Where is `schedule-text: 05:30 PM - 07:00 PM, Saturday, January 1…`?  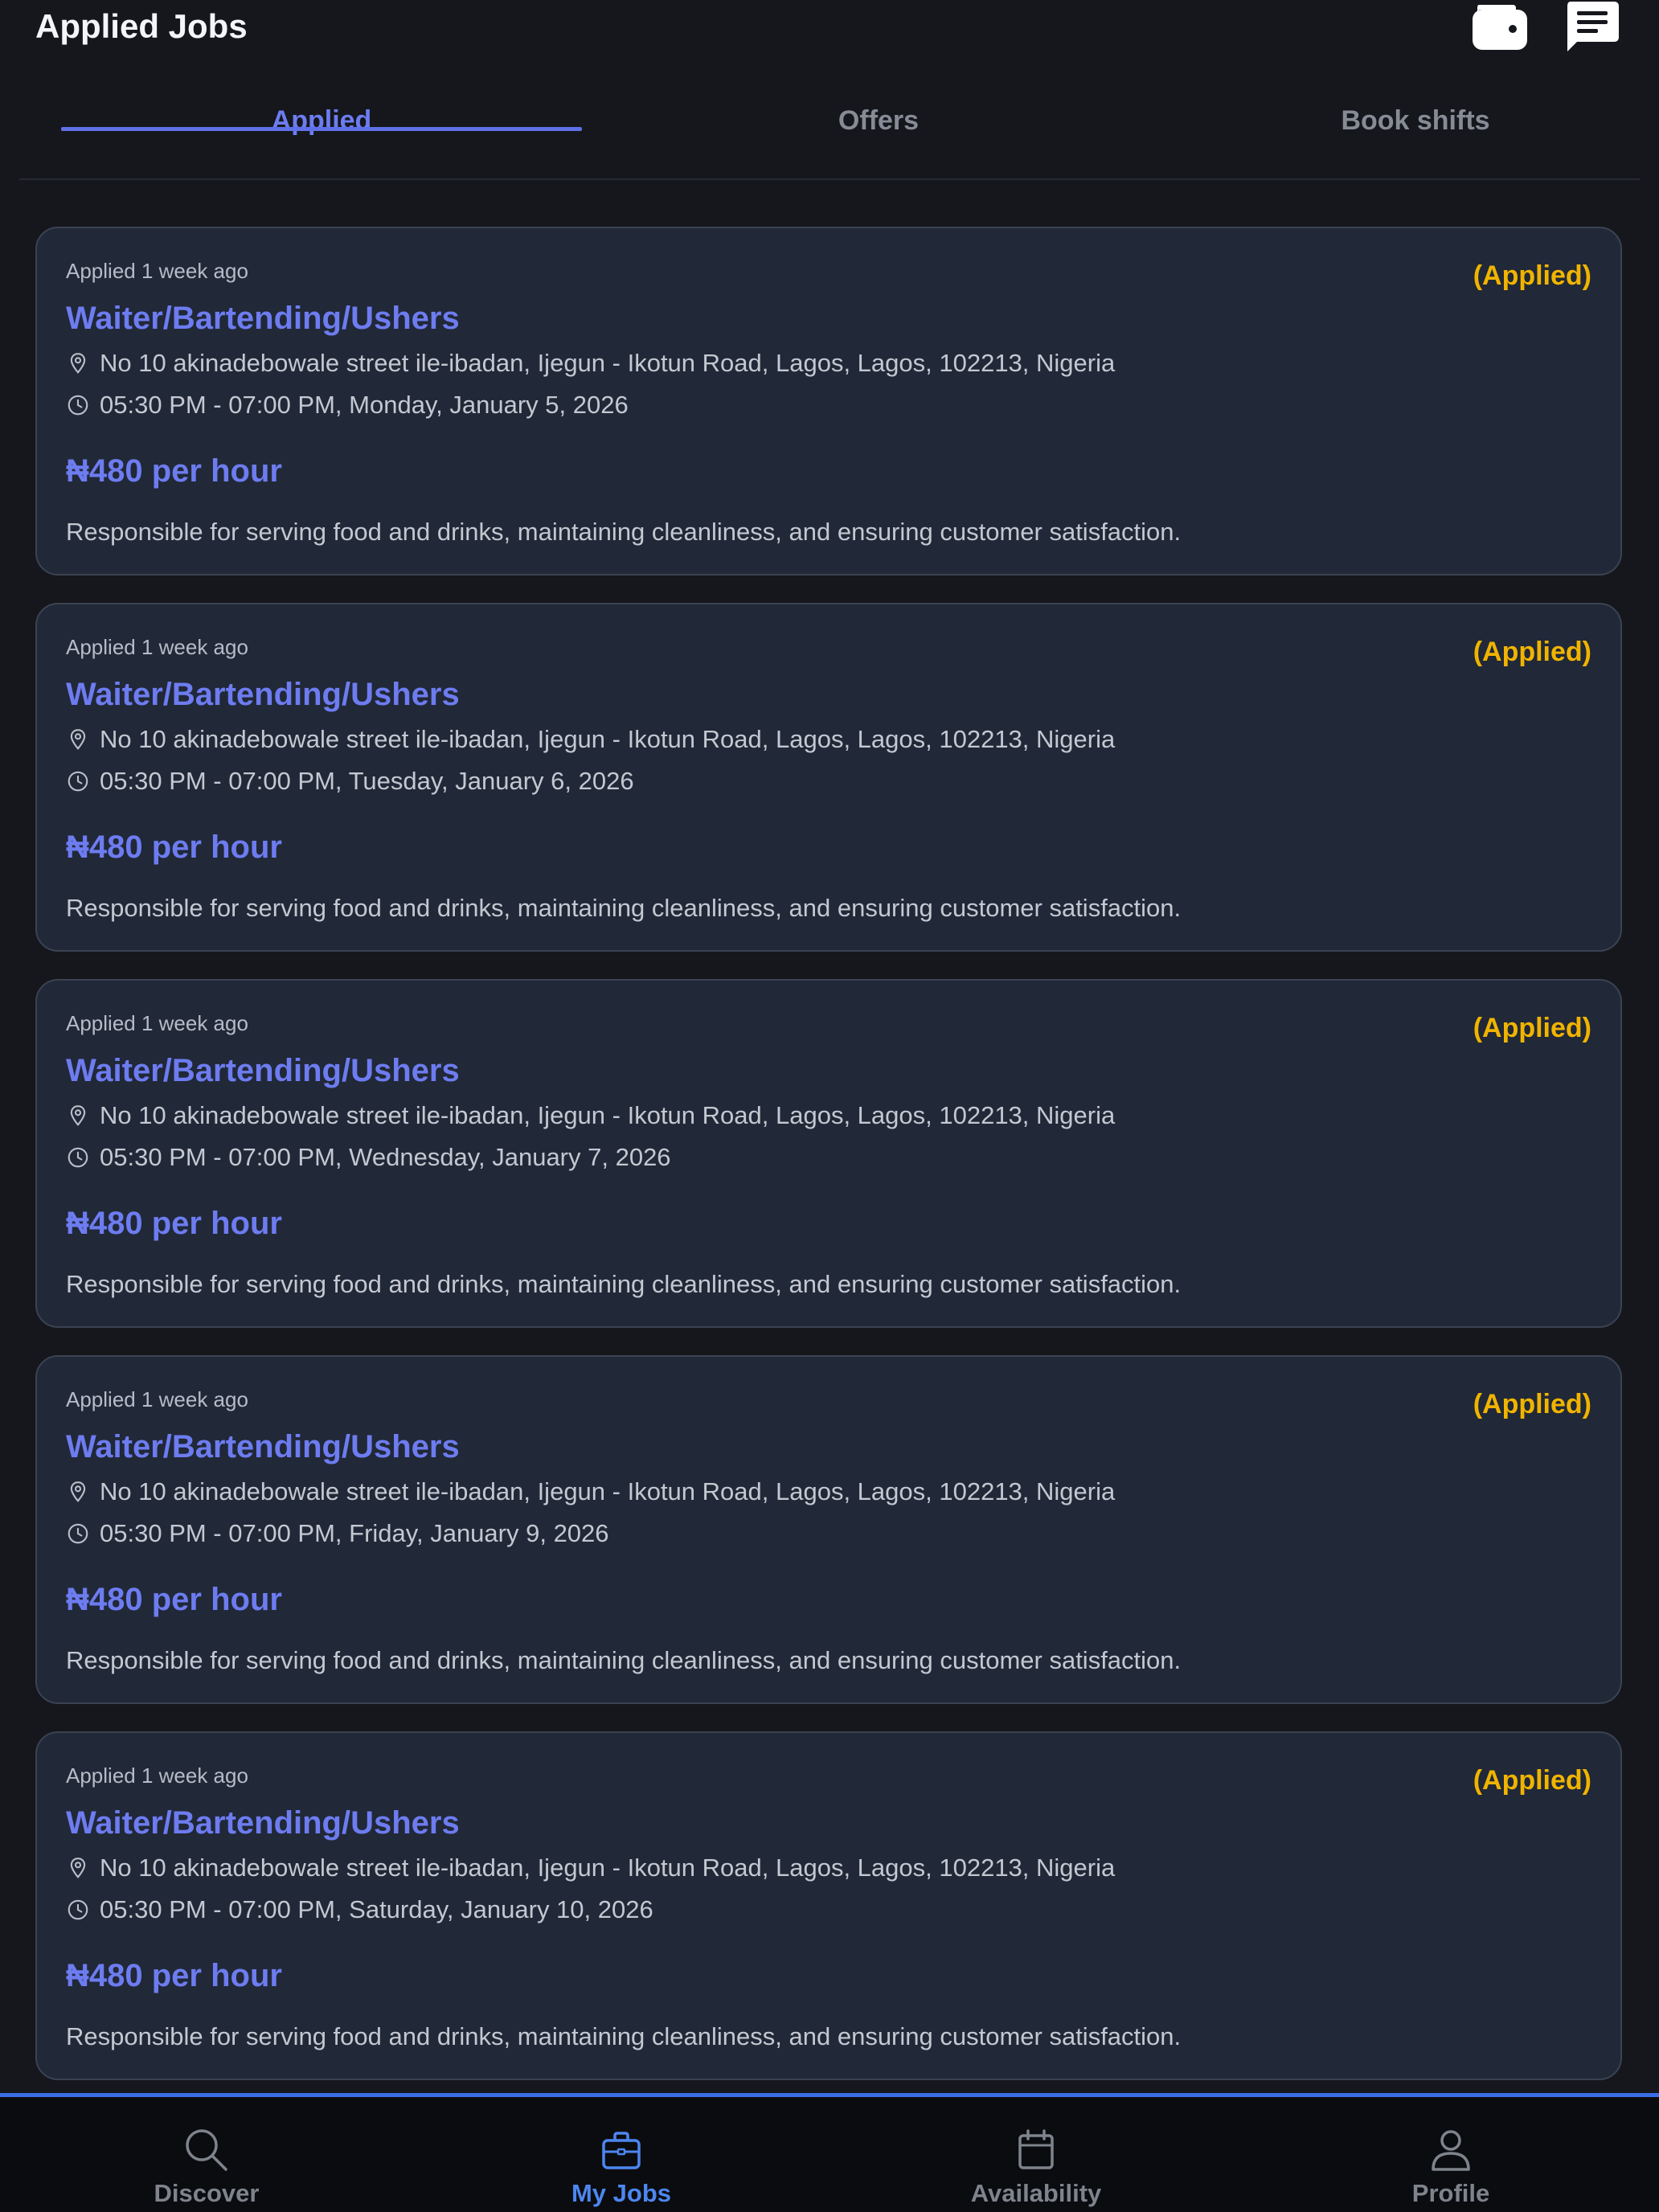
schedule-text: 05:30 PM - 07:00 PM, Saturday, January 1… is located at coordinates (376, 1909).